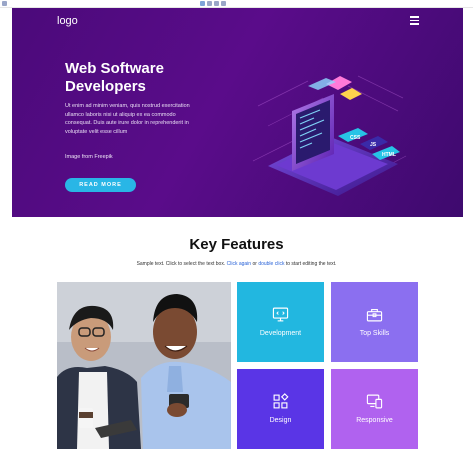  What do you see at coordinates (281, 401) in the screenshot?
I see `shapes-icon` at bounding box center [281, 401].